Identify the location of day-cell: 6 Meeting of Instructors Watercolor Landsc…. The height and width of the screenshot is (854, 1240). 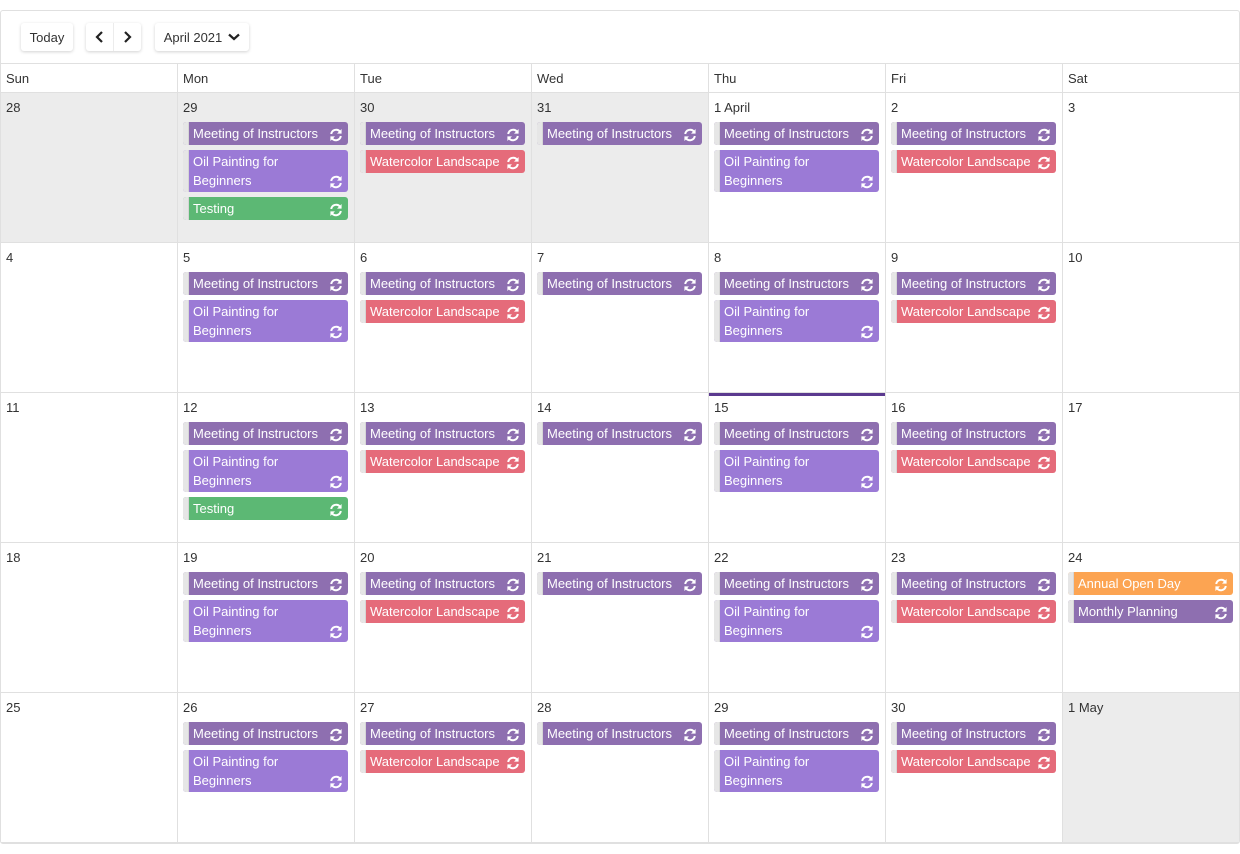
(443, 318).